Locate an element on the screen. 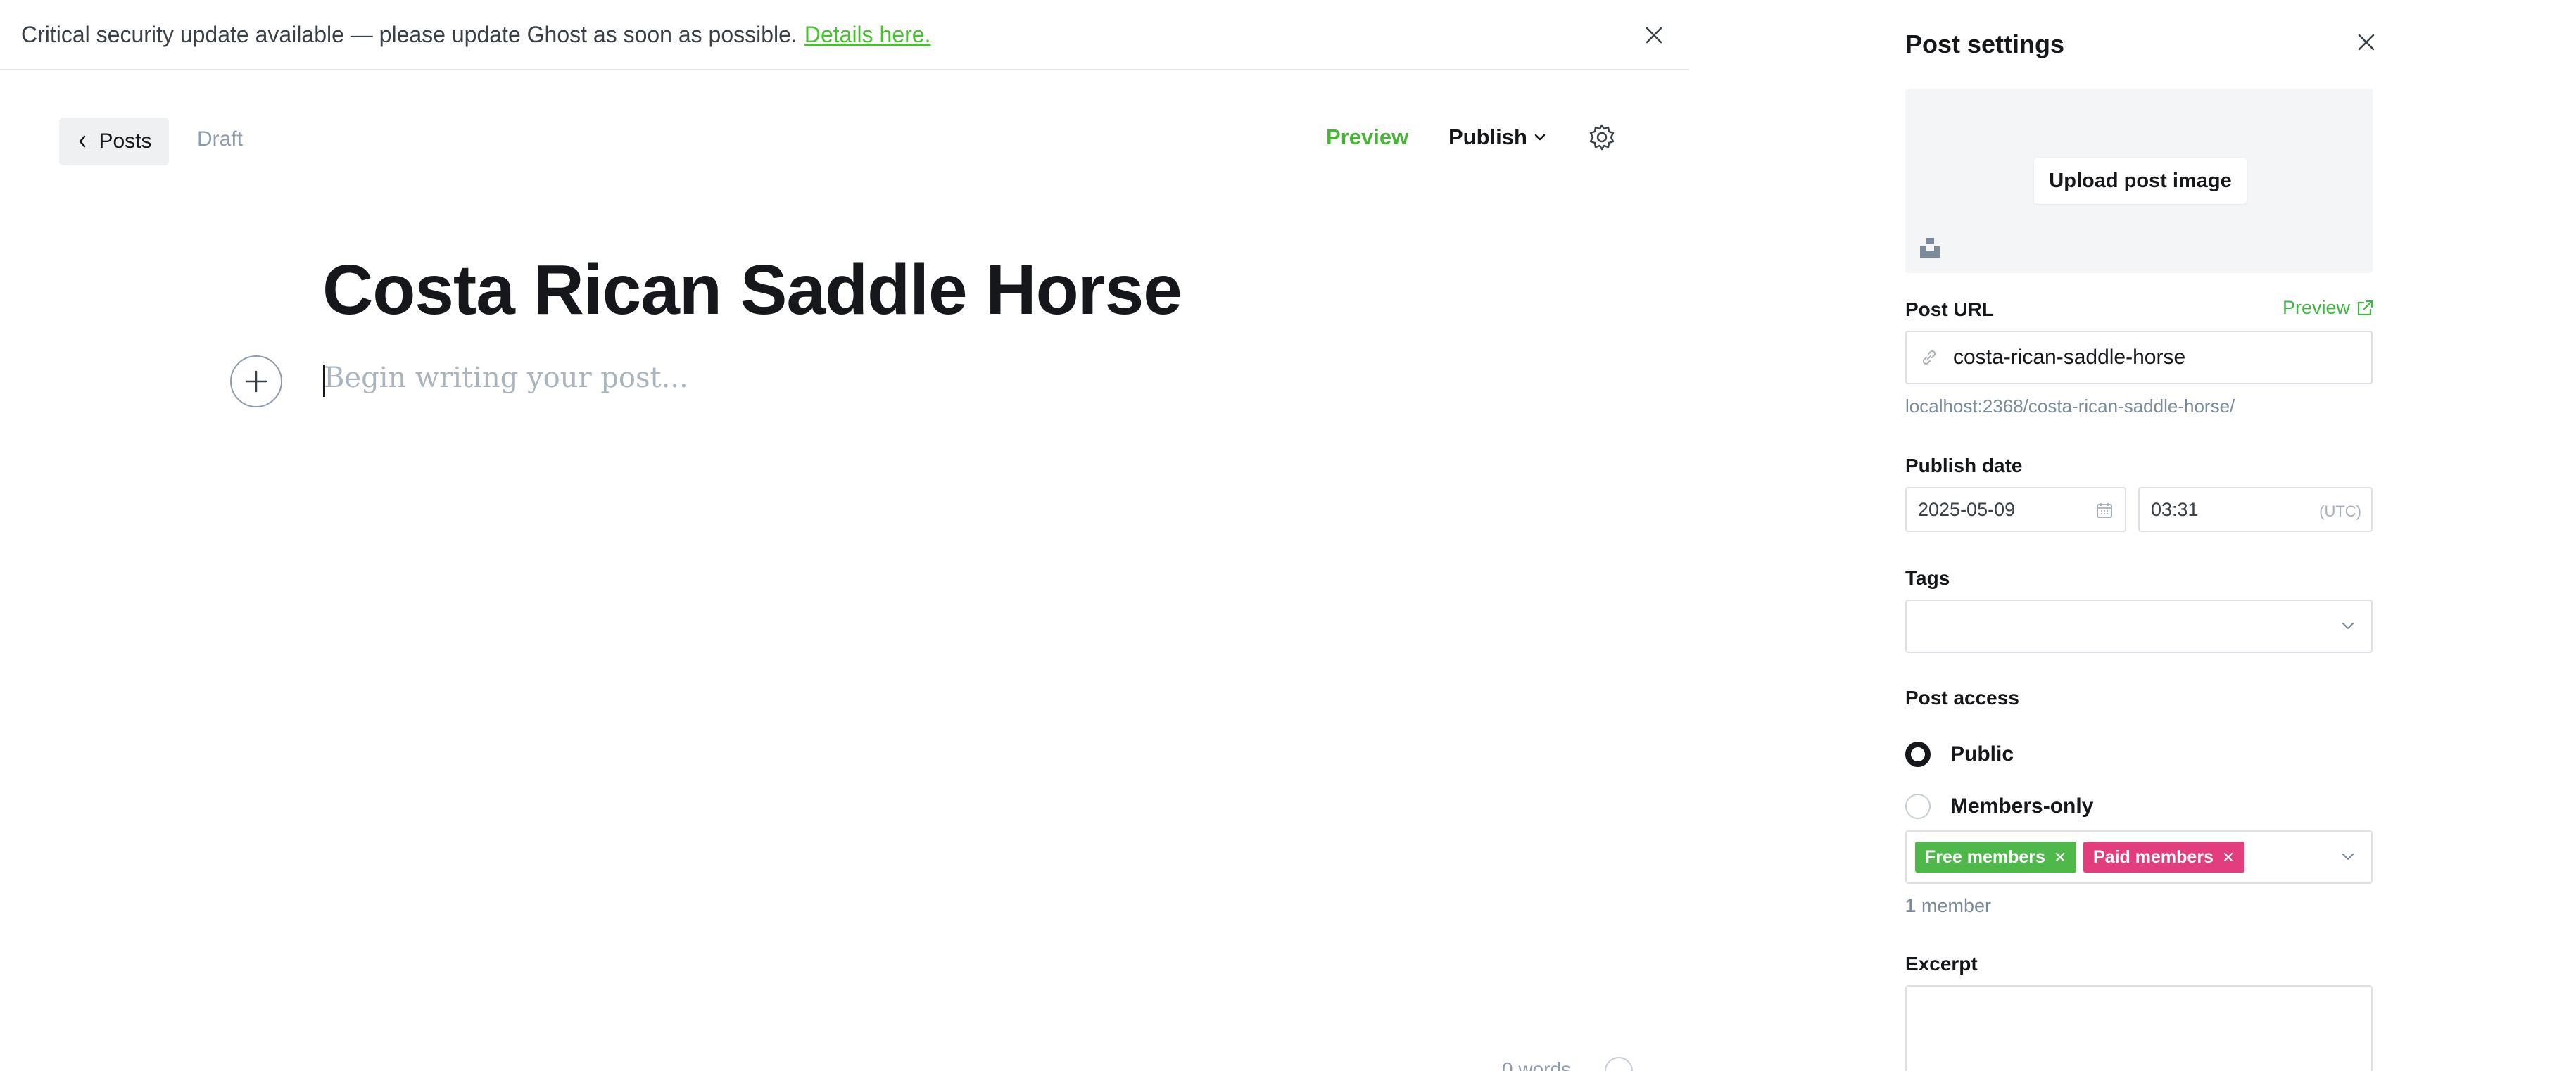  segment-token-label: Free members is located at coordinates (1985, 857).